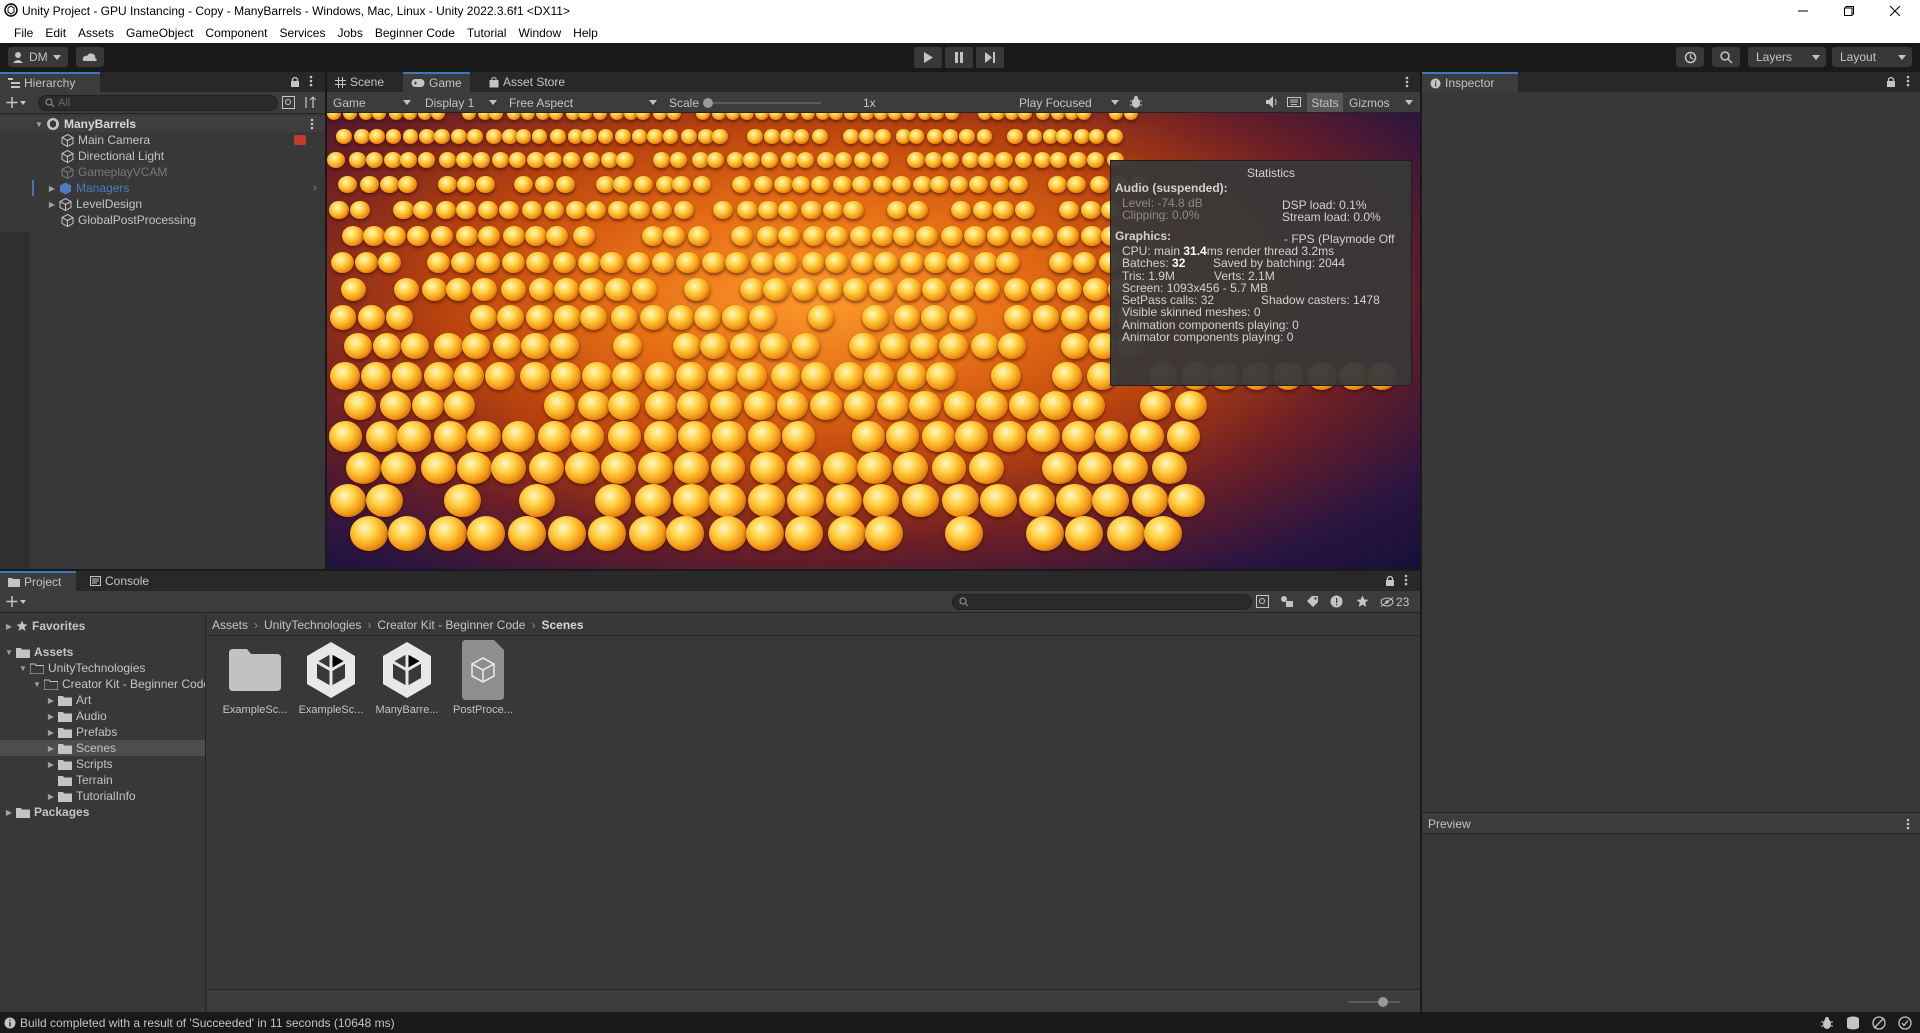  I want to click on icon-size-slider, so click(1374, 1002).